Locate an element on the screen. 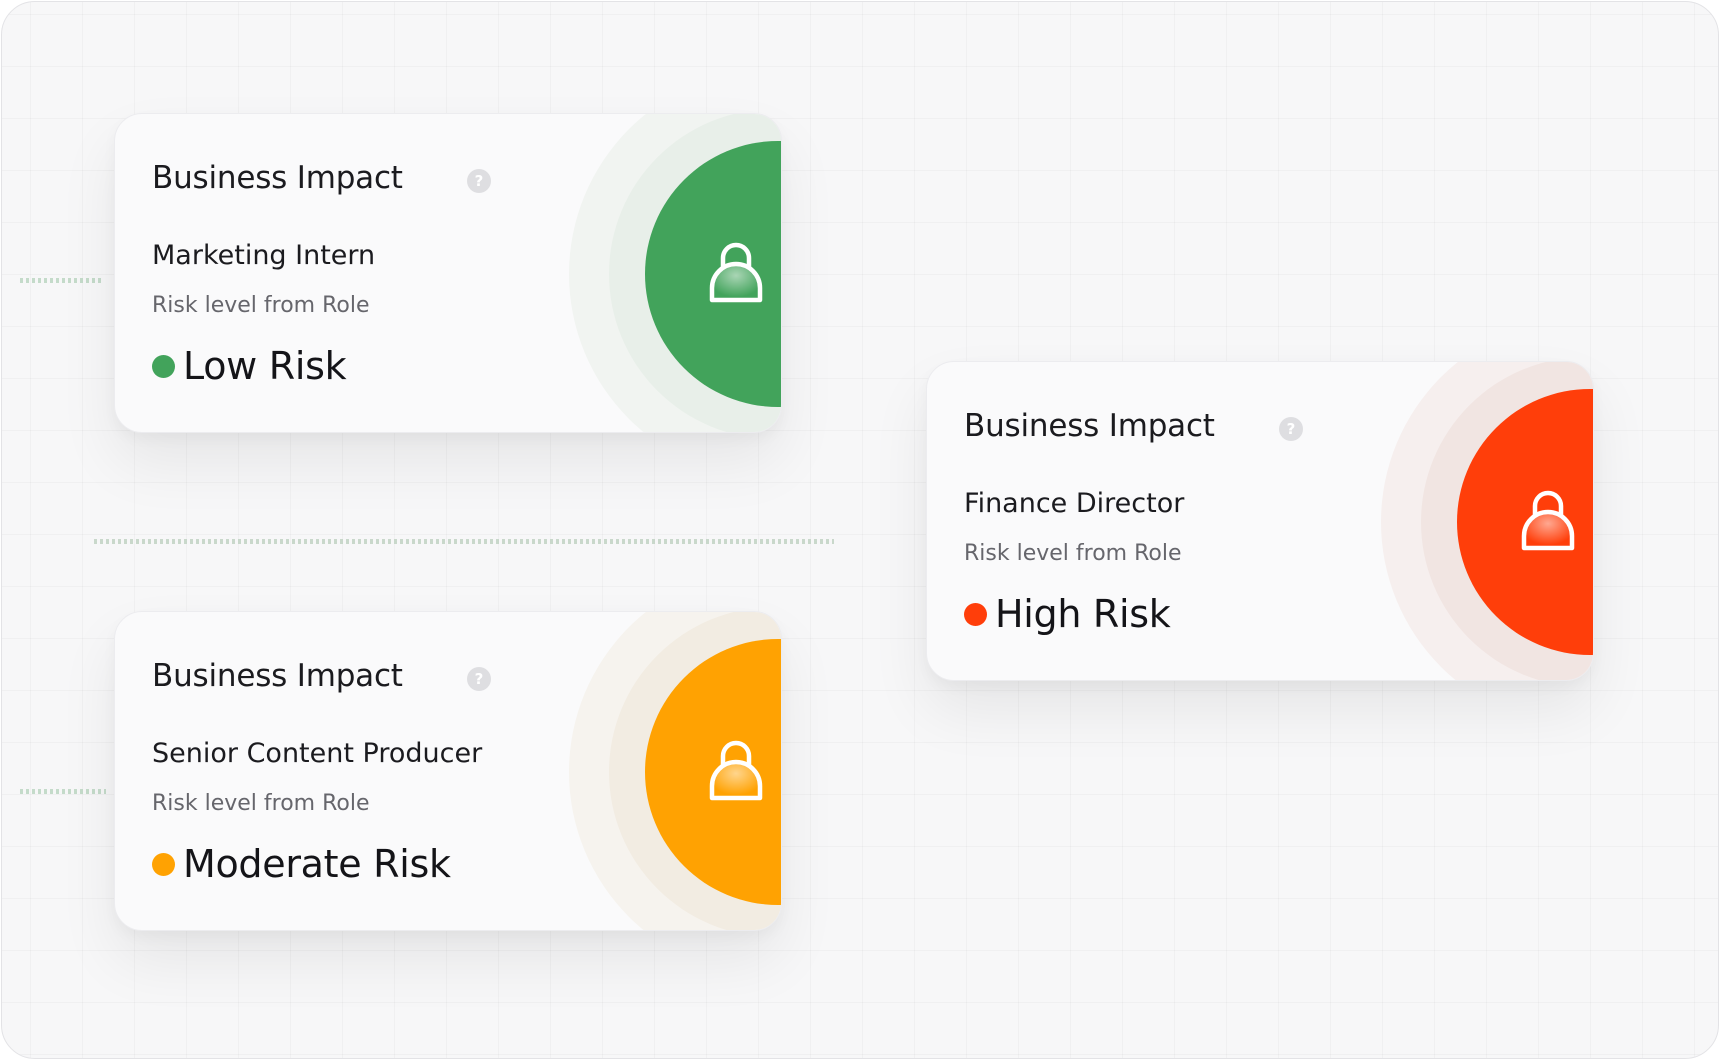 This screenshot has width=1720, height=1060. risk-level: High Risk is located at coordinates (1067, 614).